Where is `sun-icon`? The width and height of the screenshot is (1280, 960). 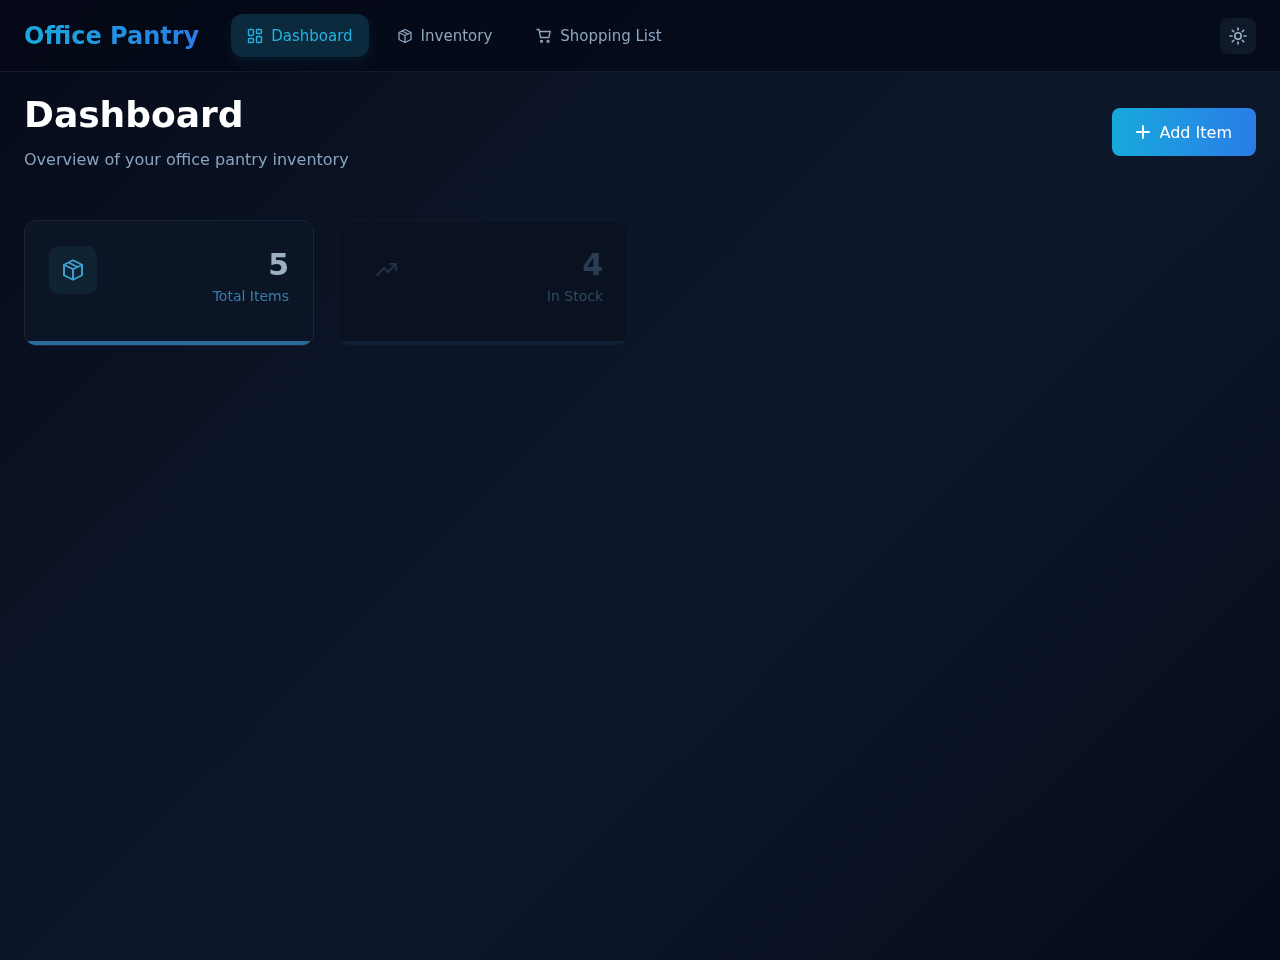
sun-icon is located at coordinates (1238, 35).